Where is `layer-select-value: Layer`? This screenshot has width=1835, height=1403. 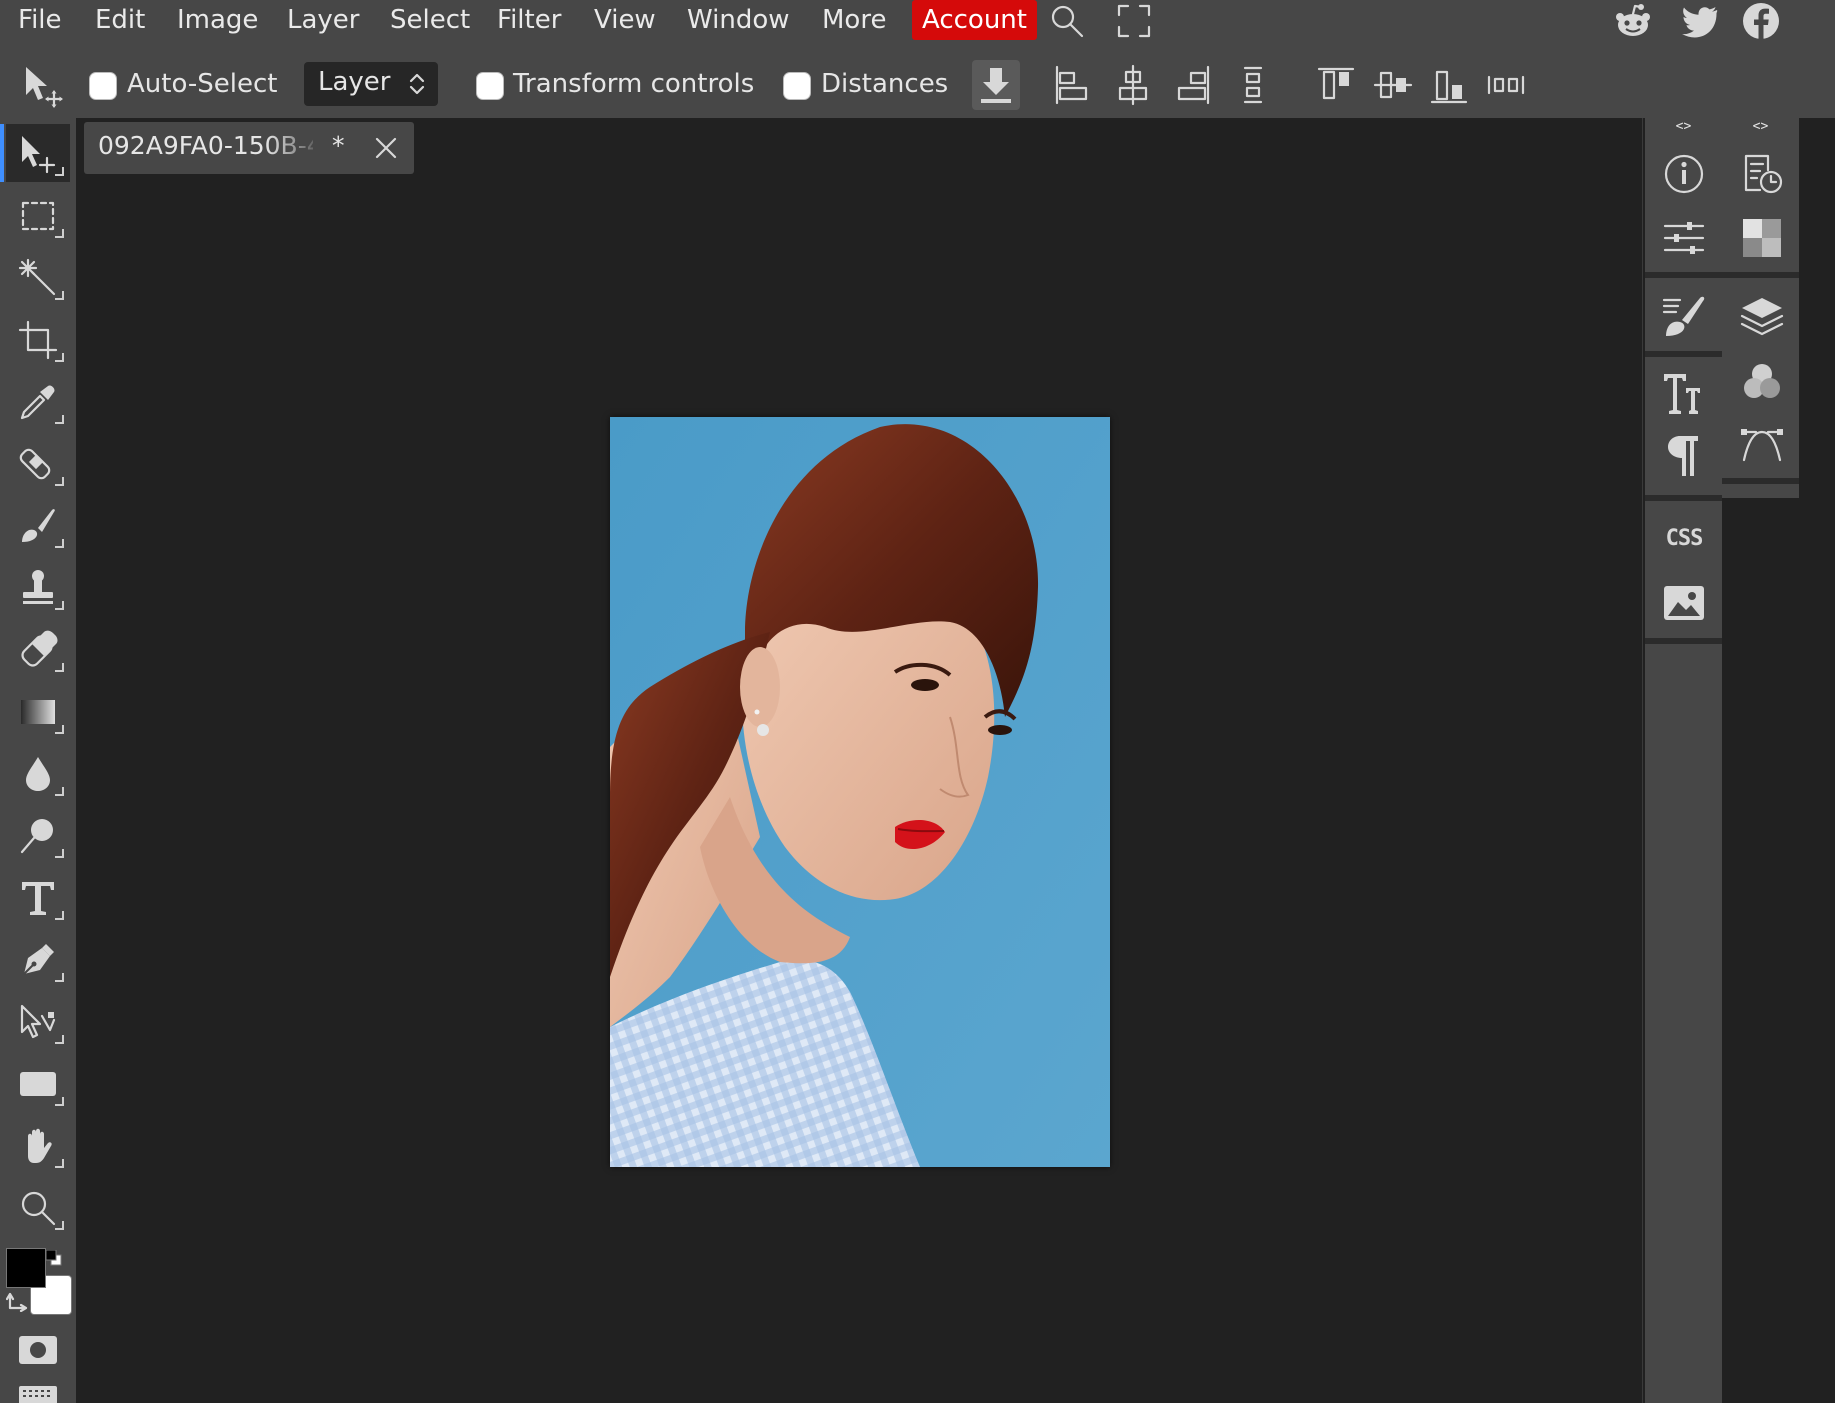 layer-select-value: Layer is located at coordinates (354, 82).